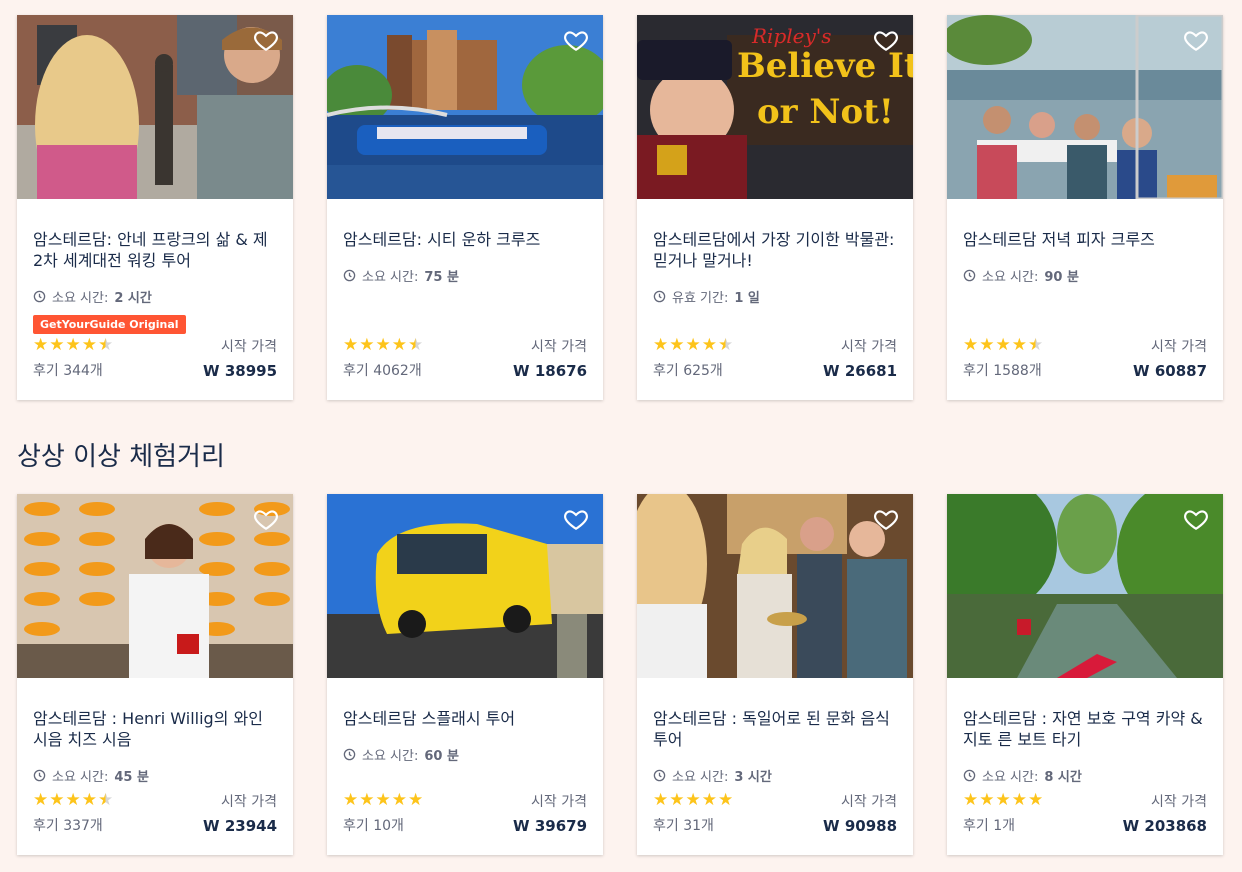 The image size is (1242, 872). I want to click on review-count: 후기 625개, so click(688, 371).